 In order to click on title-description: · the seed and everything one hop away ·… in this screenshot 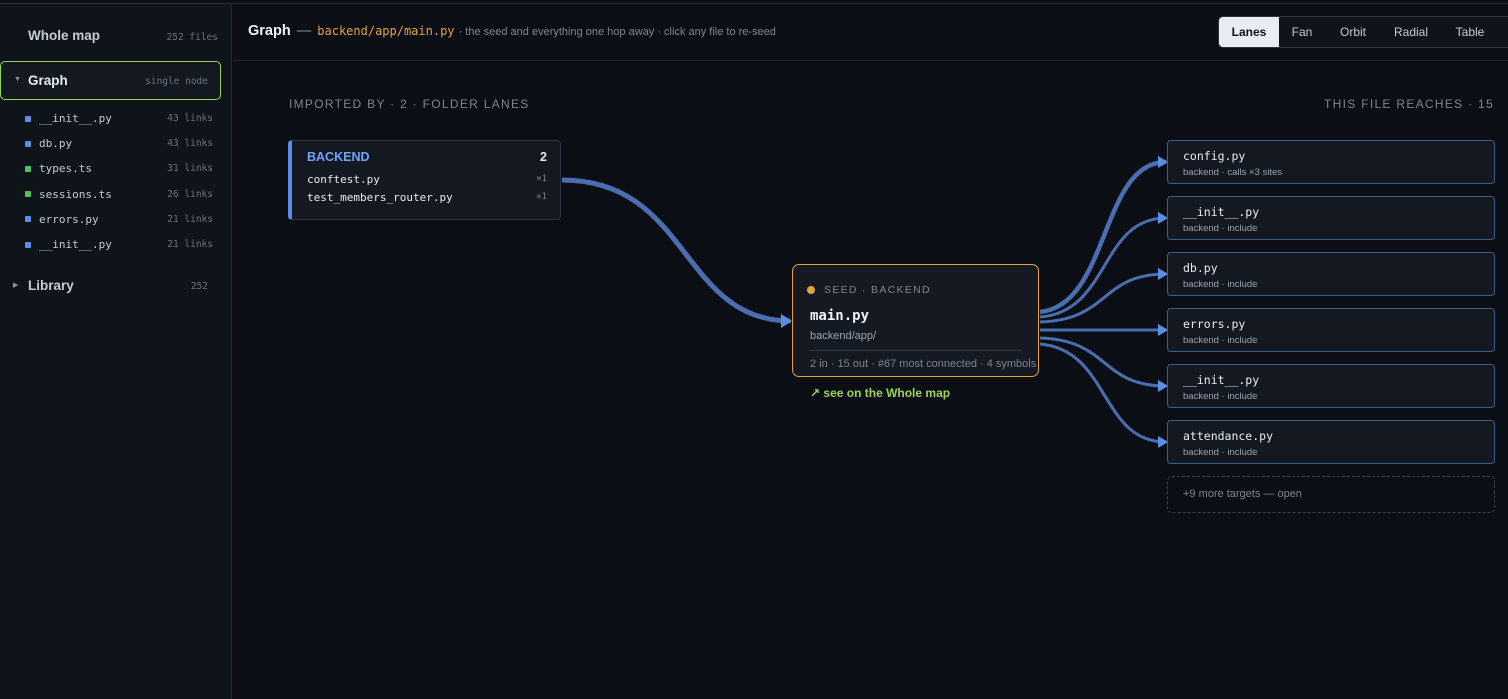, I will do `click(617, 32)`.